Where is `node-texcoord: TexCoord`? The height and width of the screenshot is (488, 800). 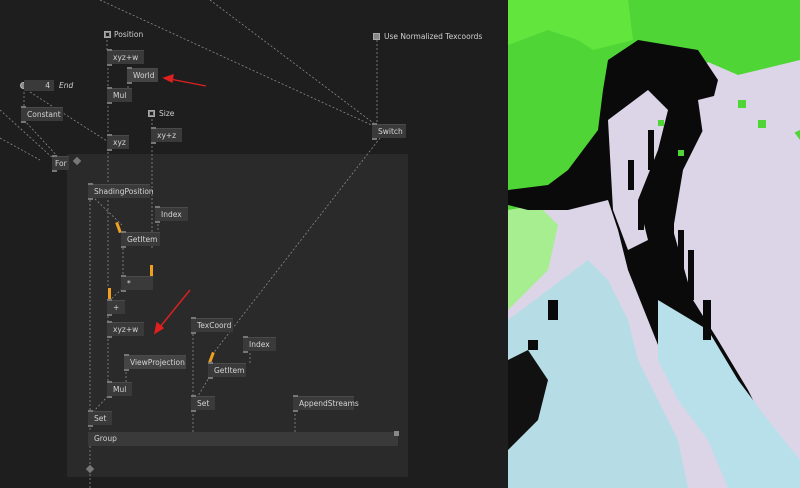
node-texcoord: TexCoord is located at coordinates (212, 325).